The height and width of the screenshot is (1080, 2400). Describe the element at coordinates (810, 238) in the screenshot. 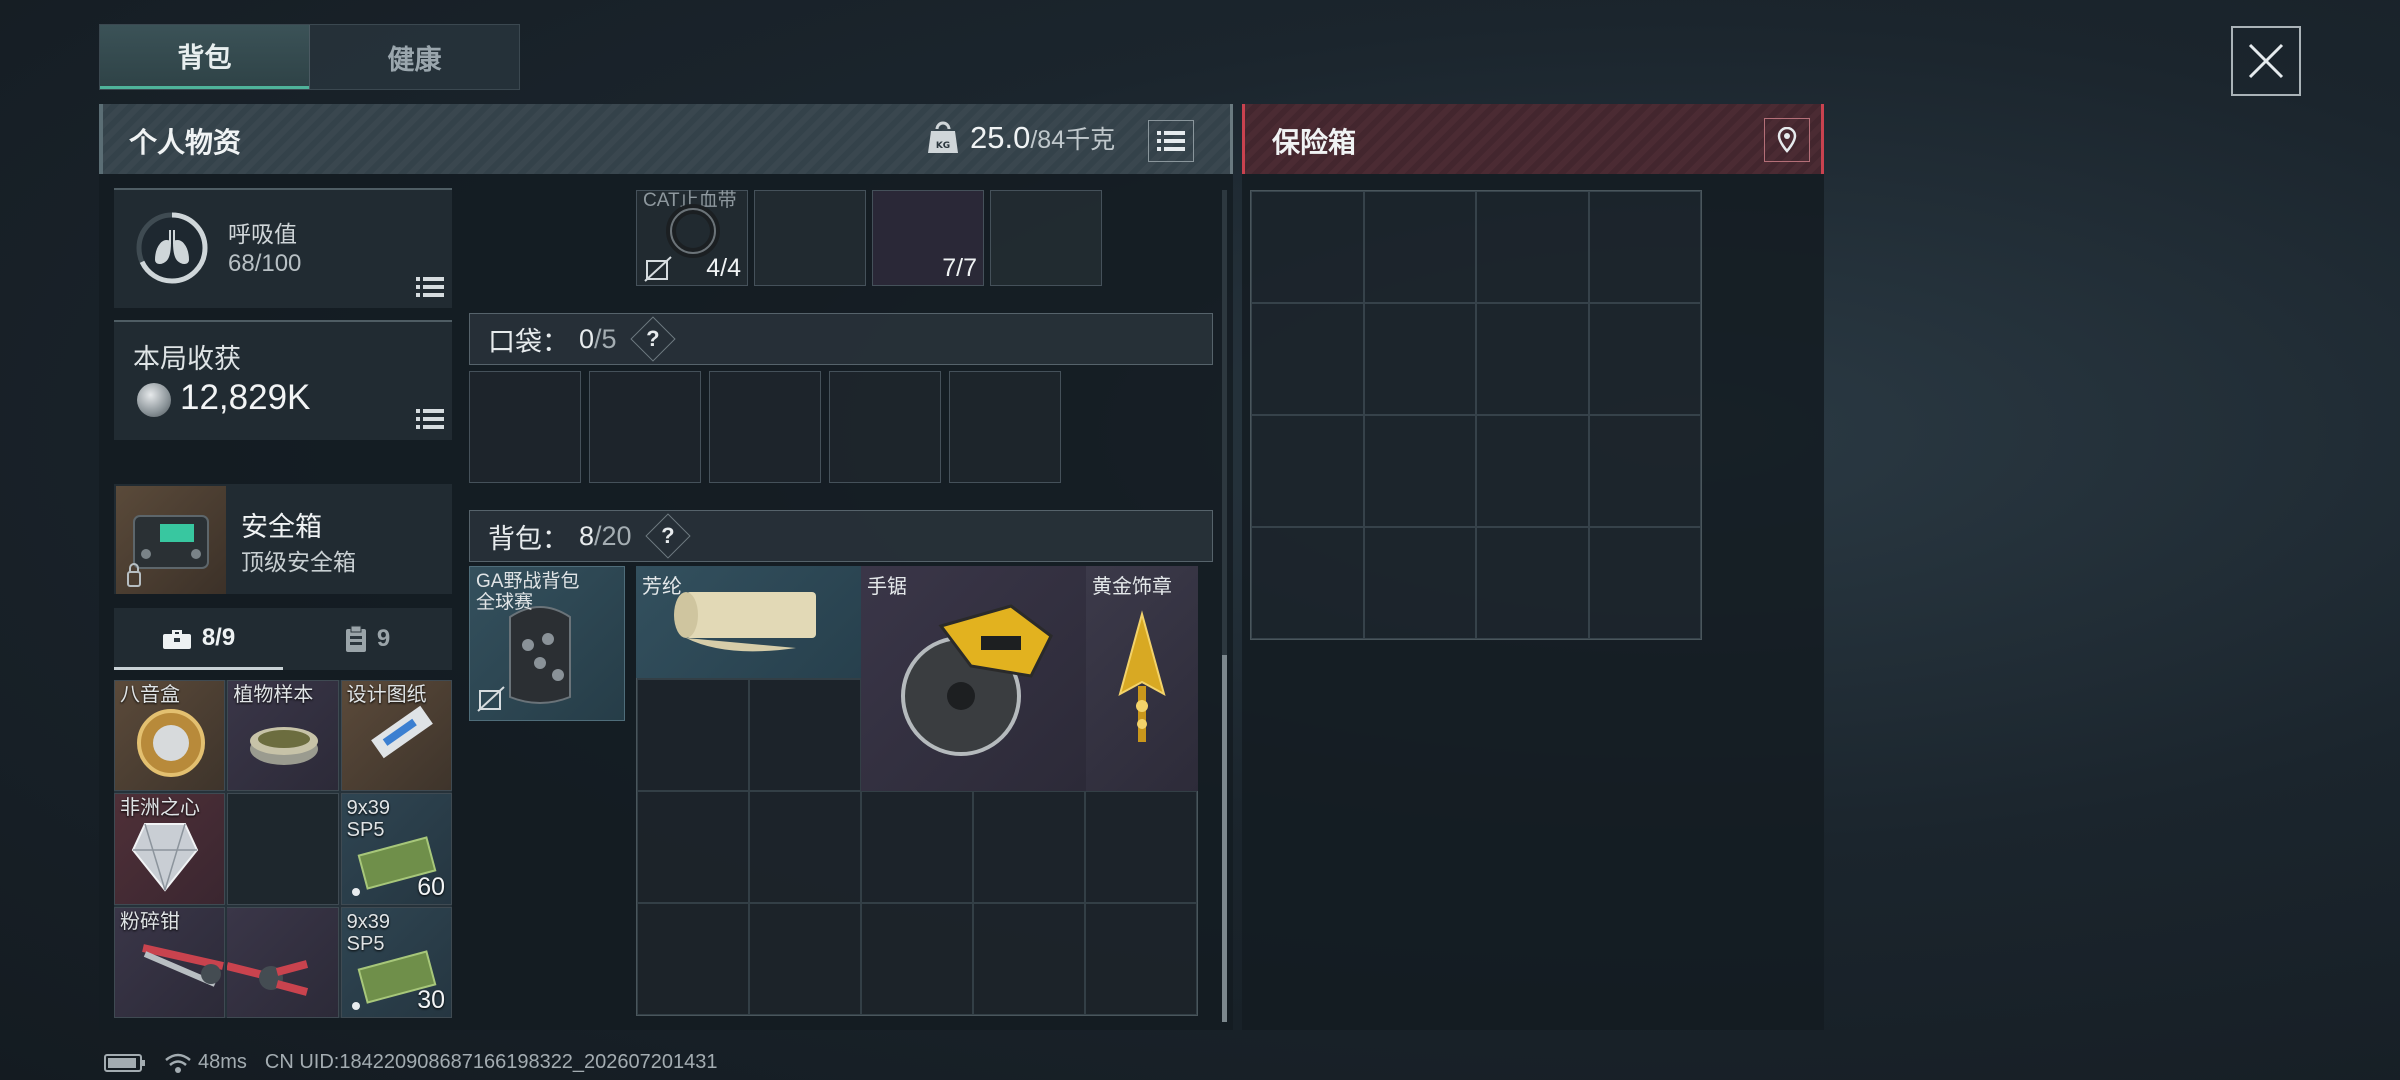

I see `slot-empty` at that location.